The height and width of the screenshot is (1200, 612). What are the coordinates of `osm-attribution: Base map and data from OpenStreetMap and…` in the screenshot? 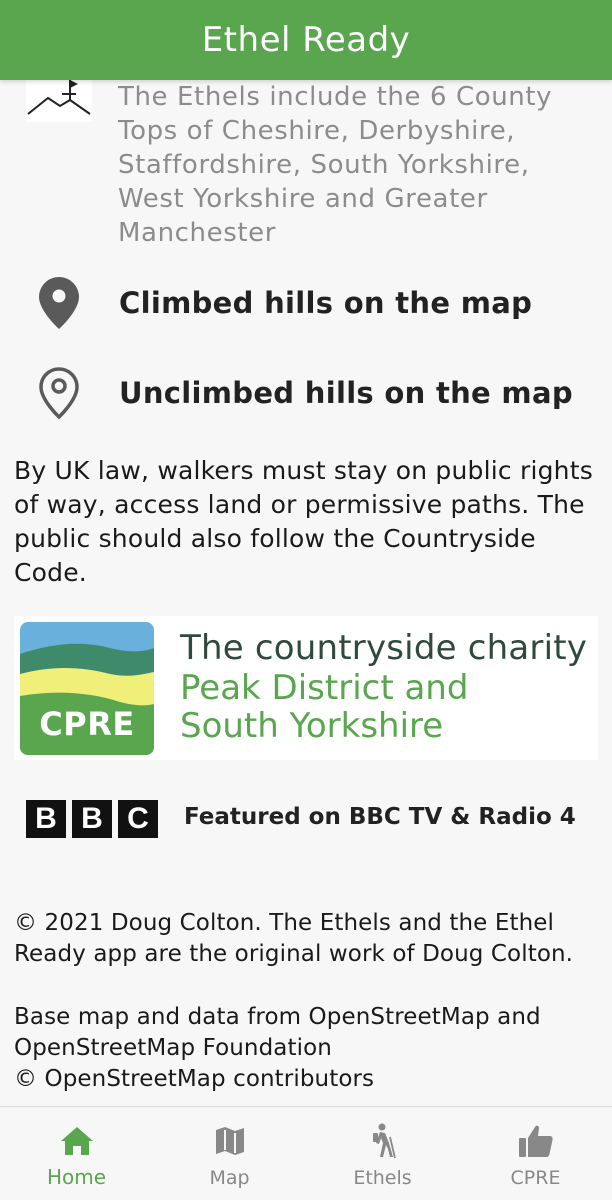 It's located at (309, 1048).